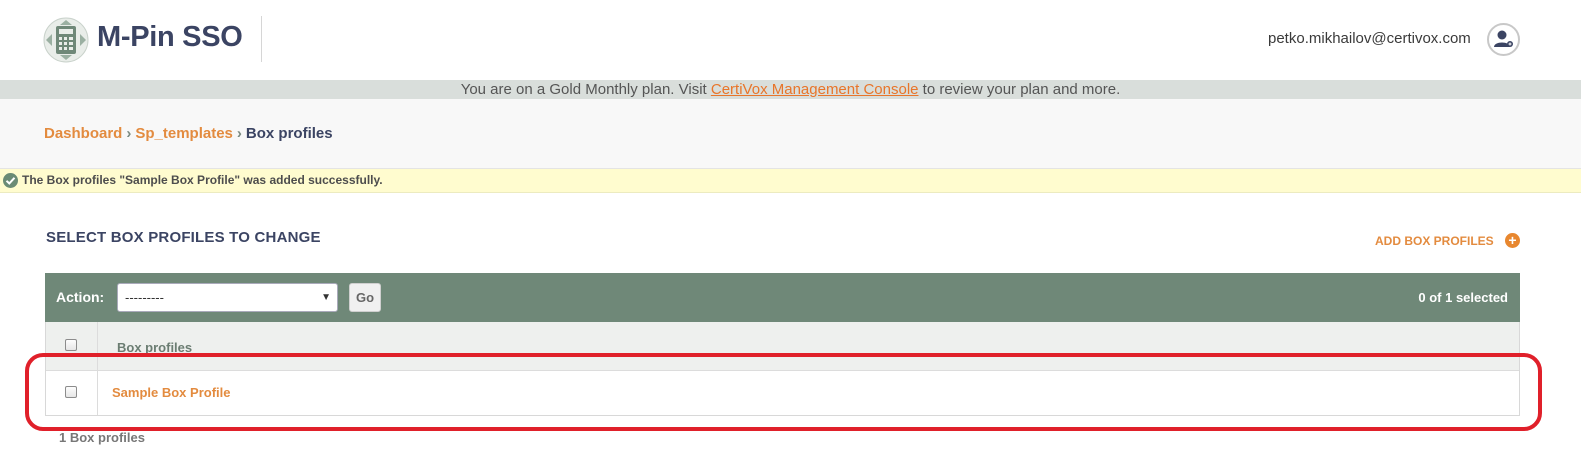 The height and width of the screenshot is (469, 1581). Describe the element at coordinates (1503, 39) in the screenshot. I see `user-avatar-icon` at that location.